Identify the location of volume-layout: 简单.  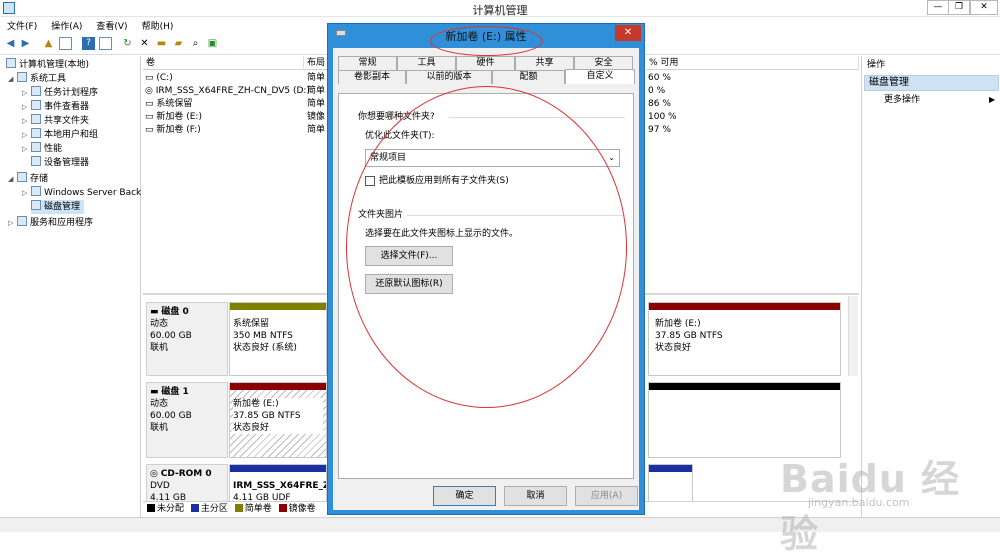
(316, 104).